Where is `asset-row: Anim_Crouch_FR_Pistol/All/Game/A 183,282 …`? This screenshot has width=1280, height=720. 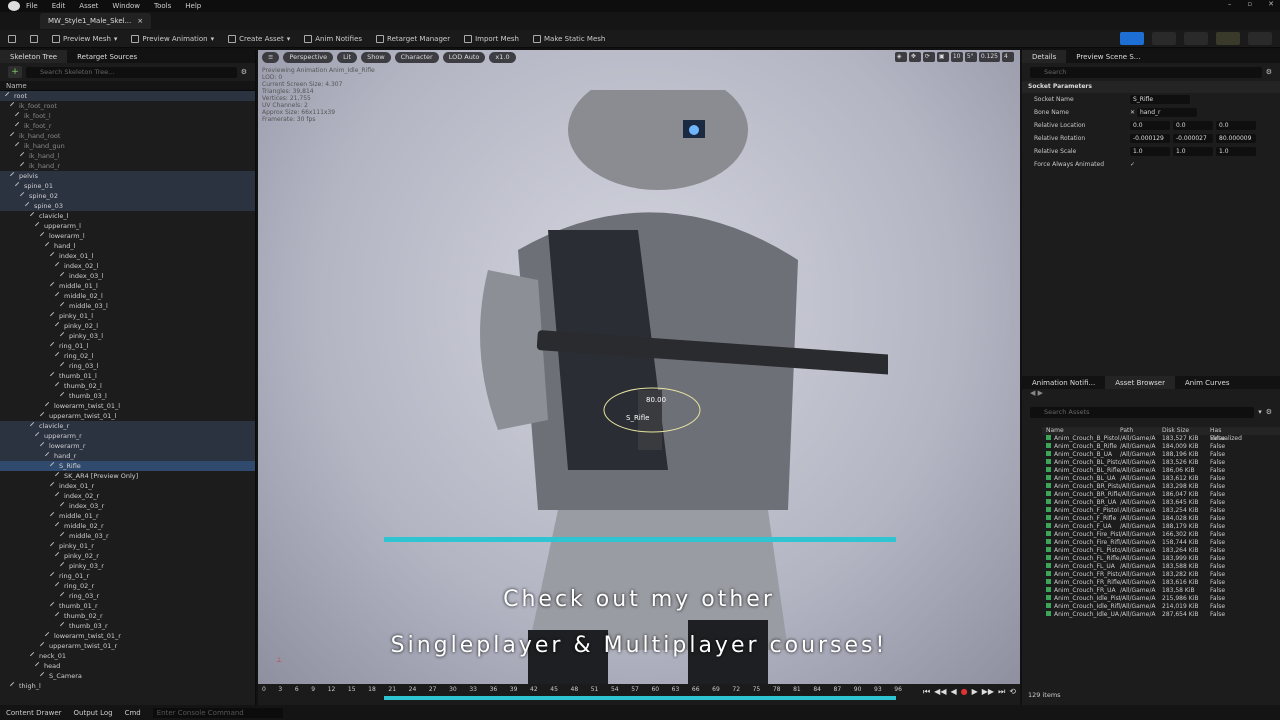 asset-row: Anim_Crouch_FR_Pistol/All/Game/A 183,282 … is located at coordinates (1161, 575).